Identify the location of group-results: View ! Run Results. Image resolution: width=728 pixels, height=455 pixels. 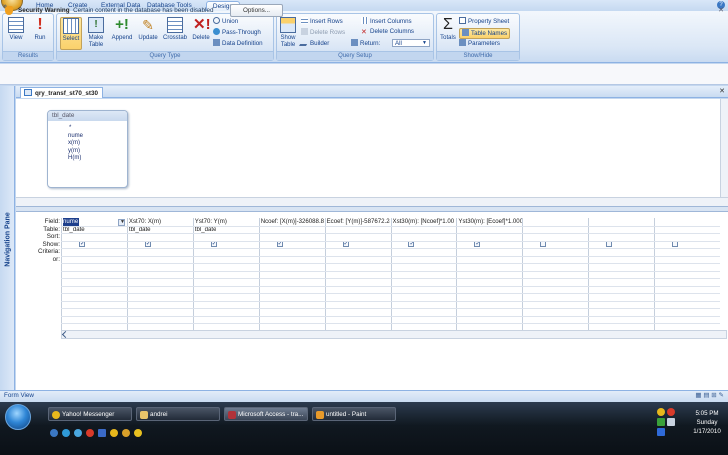
(28, 37).